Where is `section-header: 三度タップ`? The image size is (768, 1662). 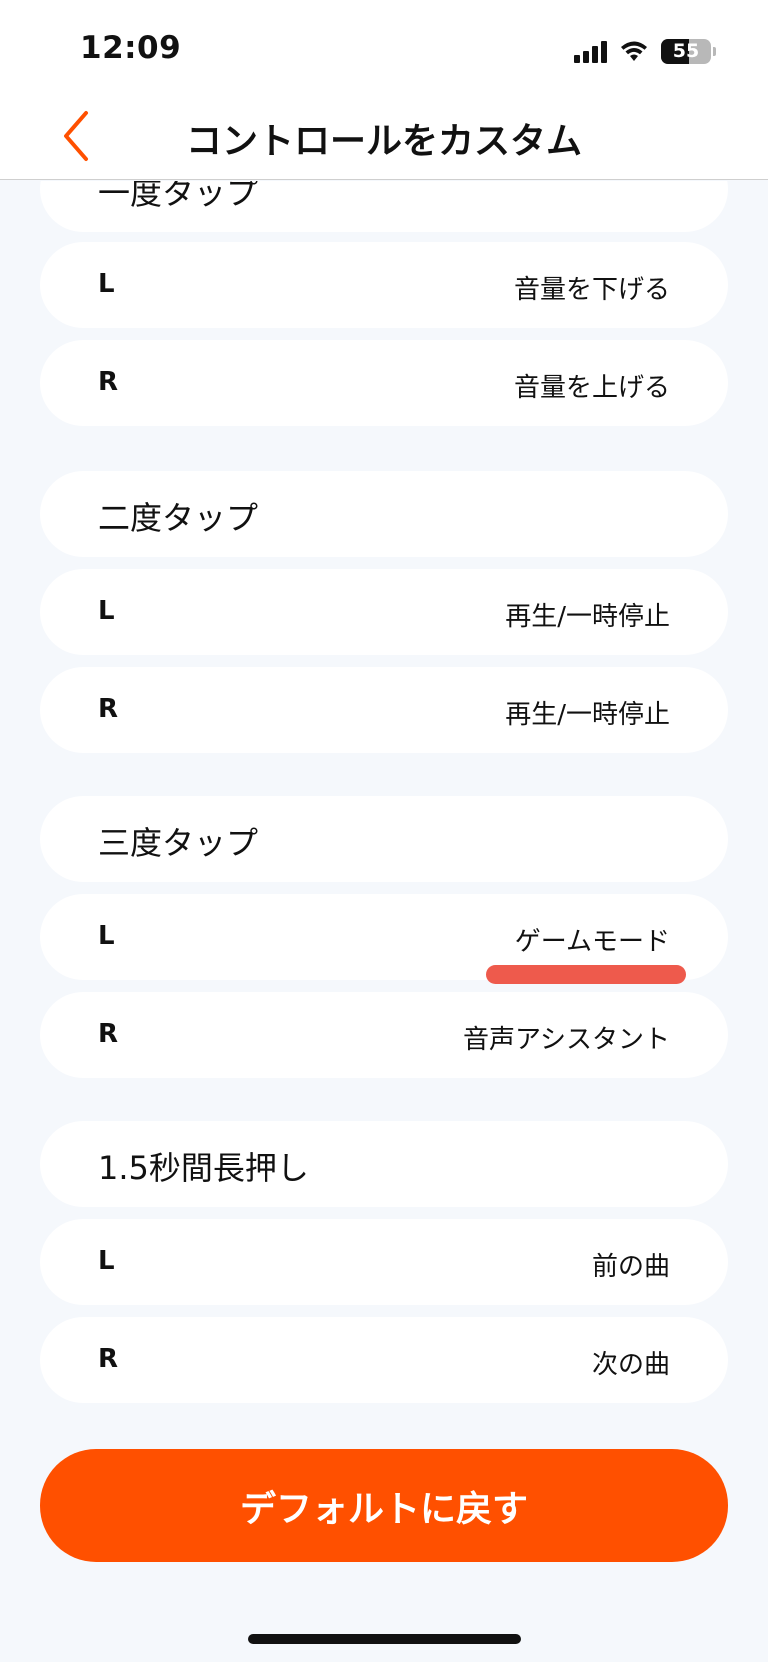
section-header: 三度タップ is located at coordinates (384, 839).